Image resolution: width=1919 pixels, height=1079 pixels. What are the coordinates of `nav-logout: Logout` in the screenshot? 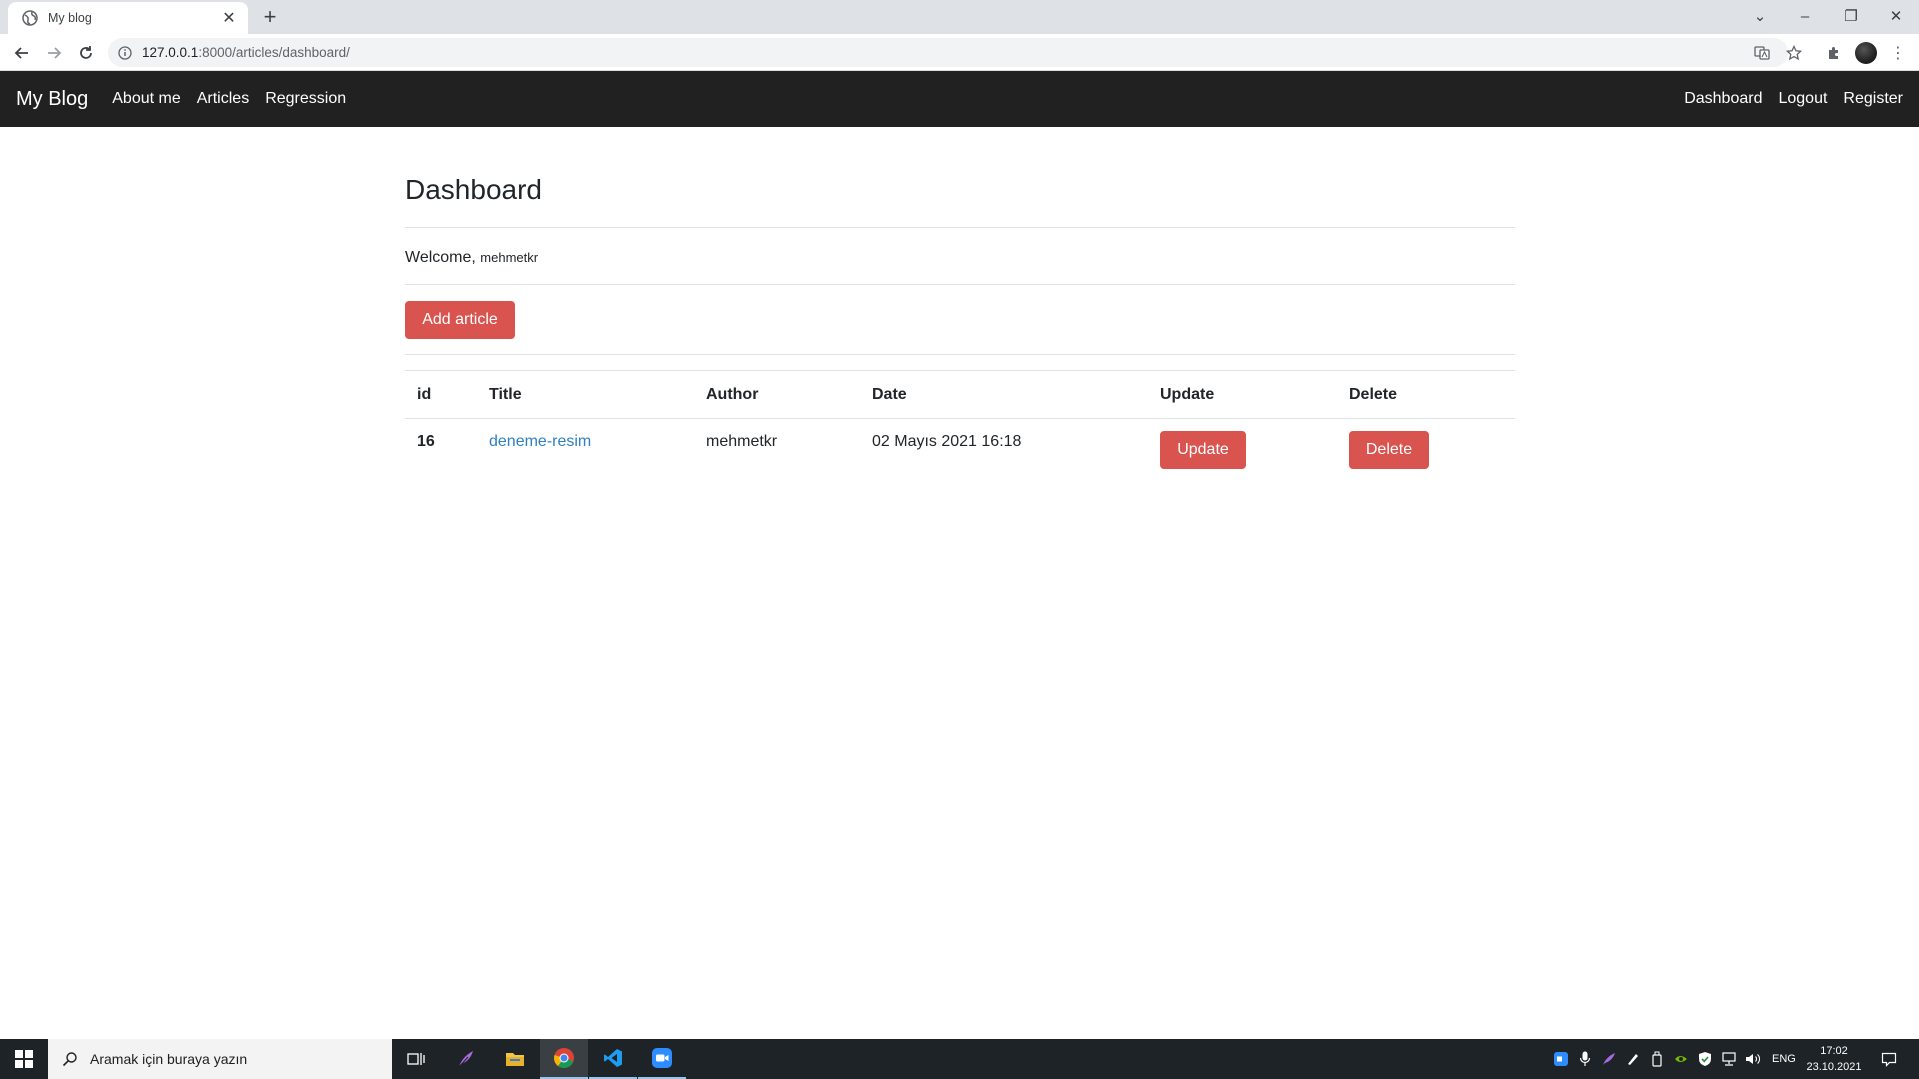 It's located at (1802, 99).